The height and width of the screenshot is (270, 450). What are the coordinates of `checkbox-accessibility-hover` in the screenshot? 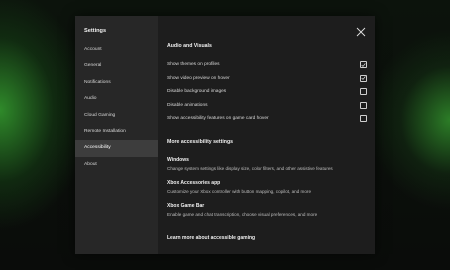 It's located at (363, 118).